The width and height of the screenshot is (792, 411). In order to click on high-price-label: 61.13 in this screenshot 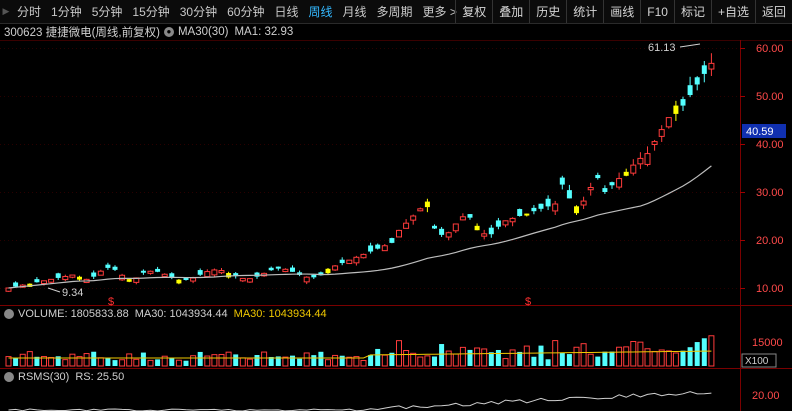, I will do `click(662, 48)`.